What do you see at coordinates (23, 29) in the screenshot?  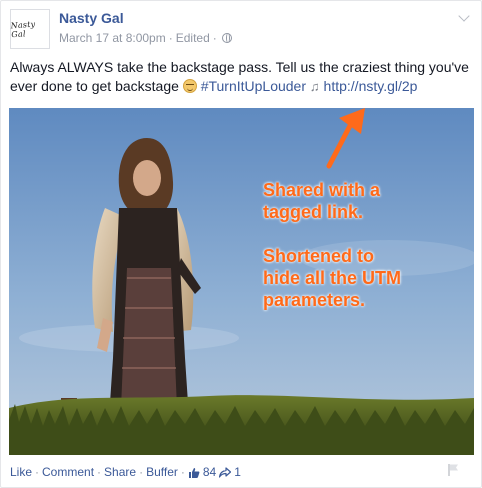 I see `avatar-logo-text: Nasty Gal` at bounding box center [23, 29].